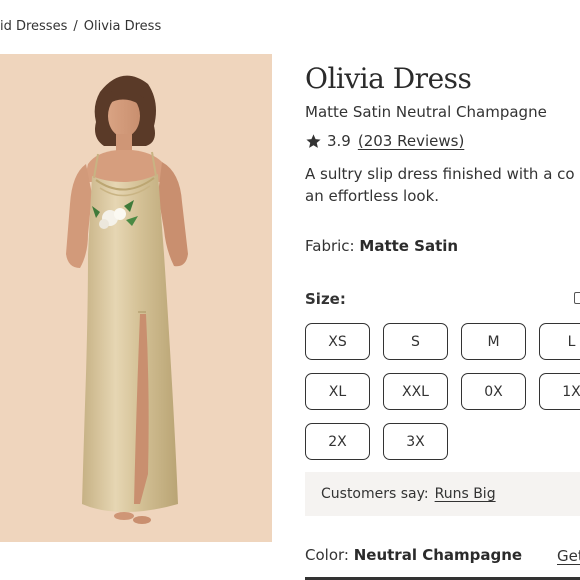  What do you see at coordinates (568, 556) in the screenshot?
I see `color-swatch-link: Get` at bounding box center [568, 556].